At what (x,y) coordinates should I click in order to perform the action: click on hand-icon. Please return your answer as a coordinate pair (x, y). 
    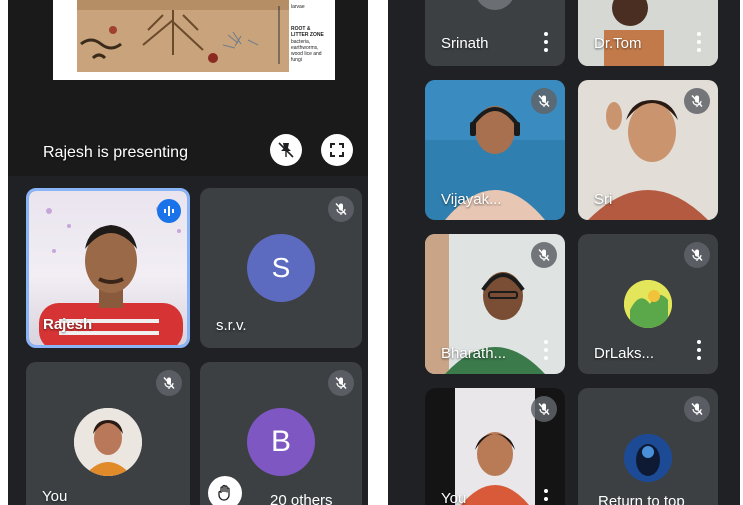
    Looking at the image, I should click on (224, 492).